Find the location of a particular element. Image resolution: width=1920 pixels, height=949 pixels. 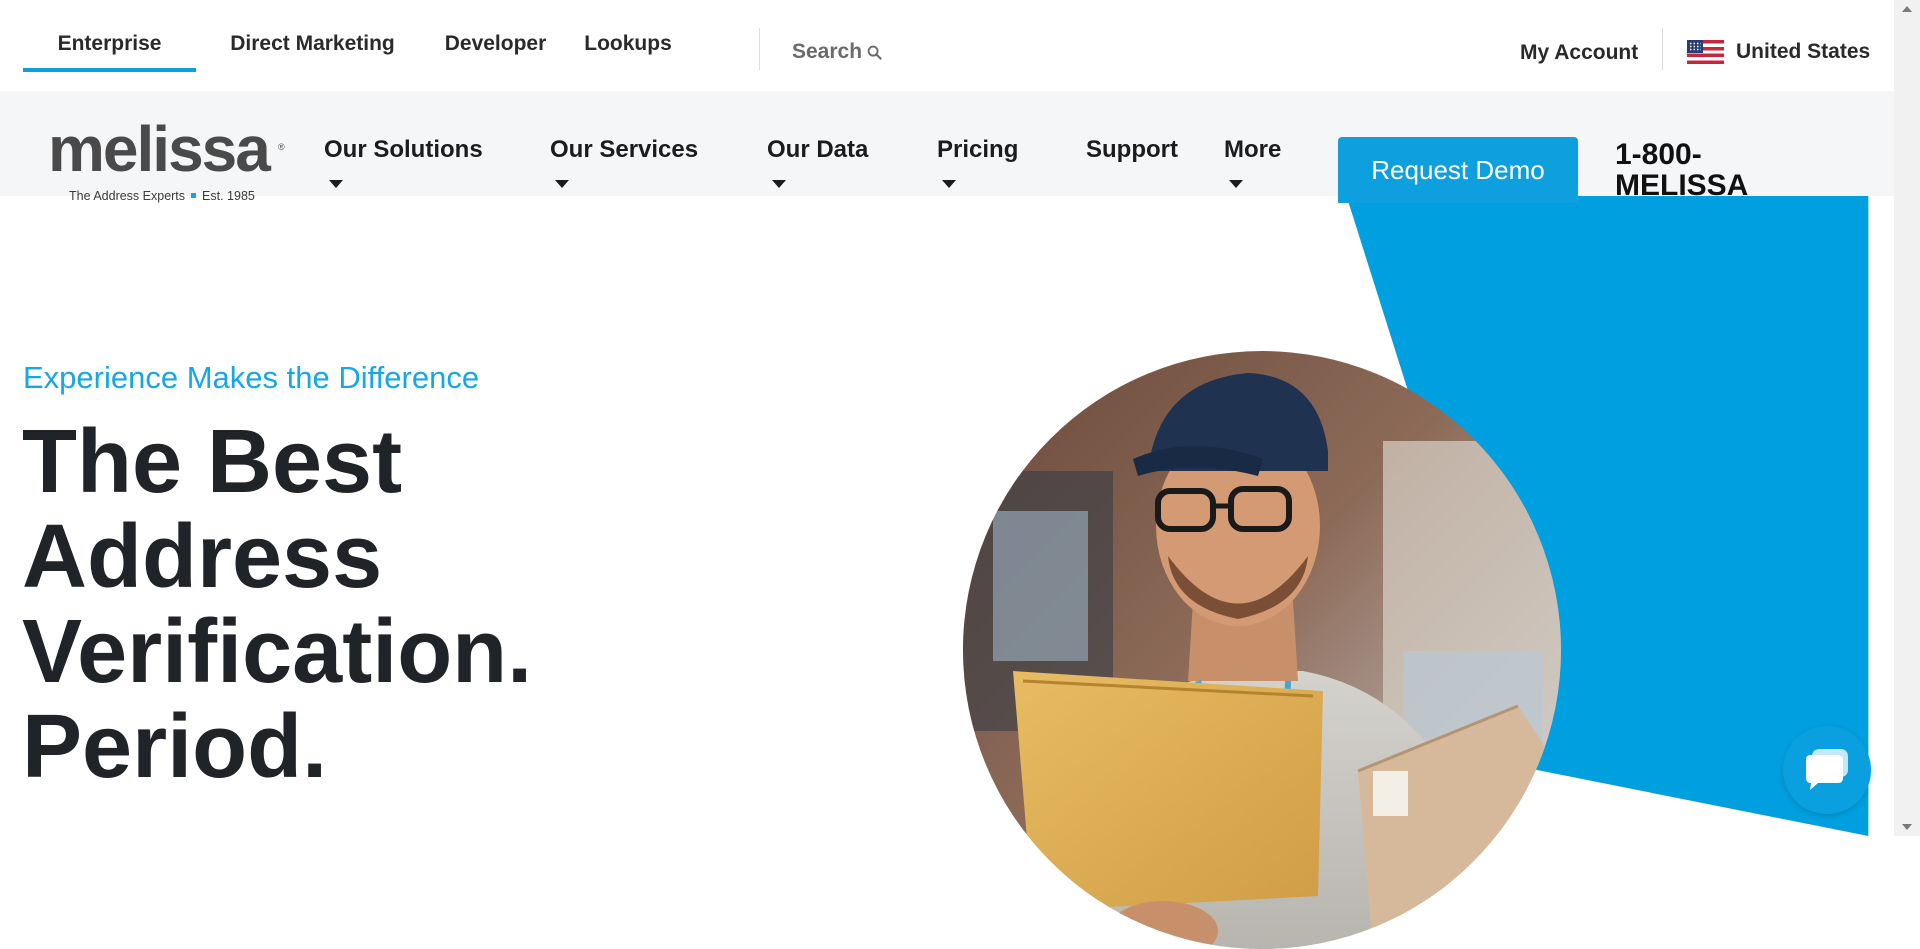

country-label: United States is located at coordinates (1803, 51).